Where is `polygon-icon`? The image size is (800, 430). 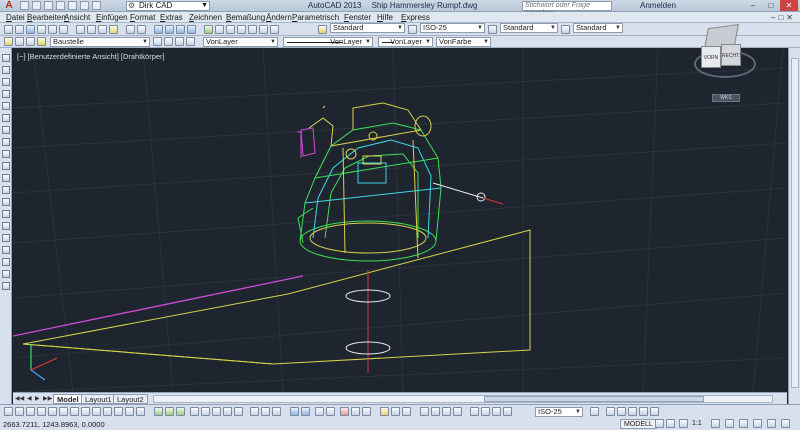 polygon-icon is located at coordinates (6, 94).